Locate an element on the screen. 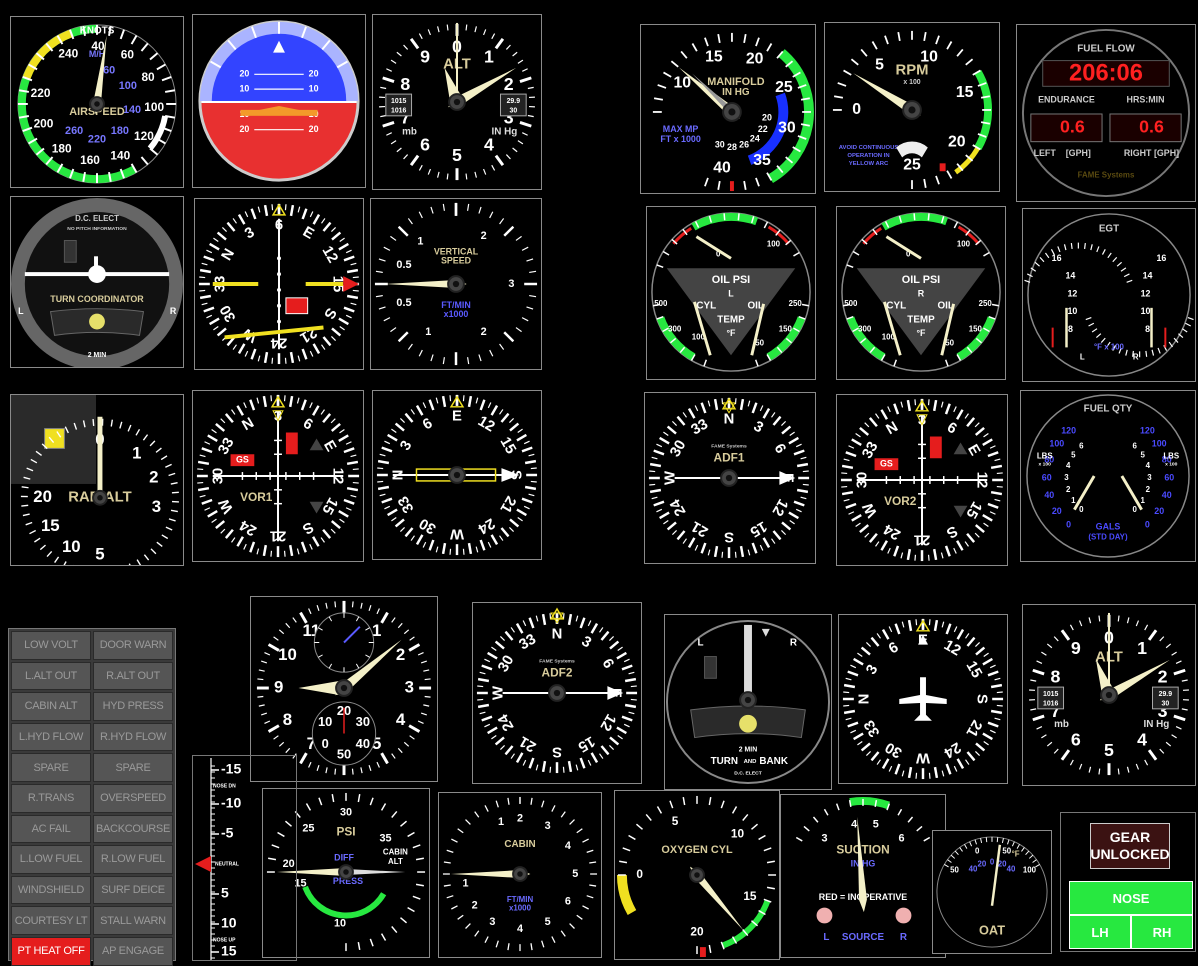  alt-digit: 6 is located at coordinates (425, 145).